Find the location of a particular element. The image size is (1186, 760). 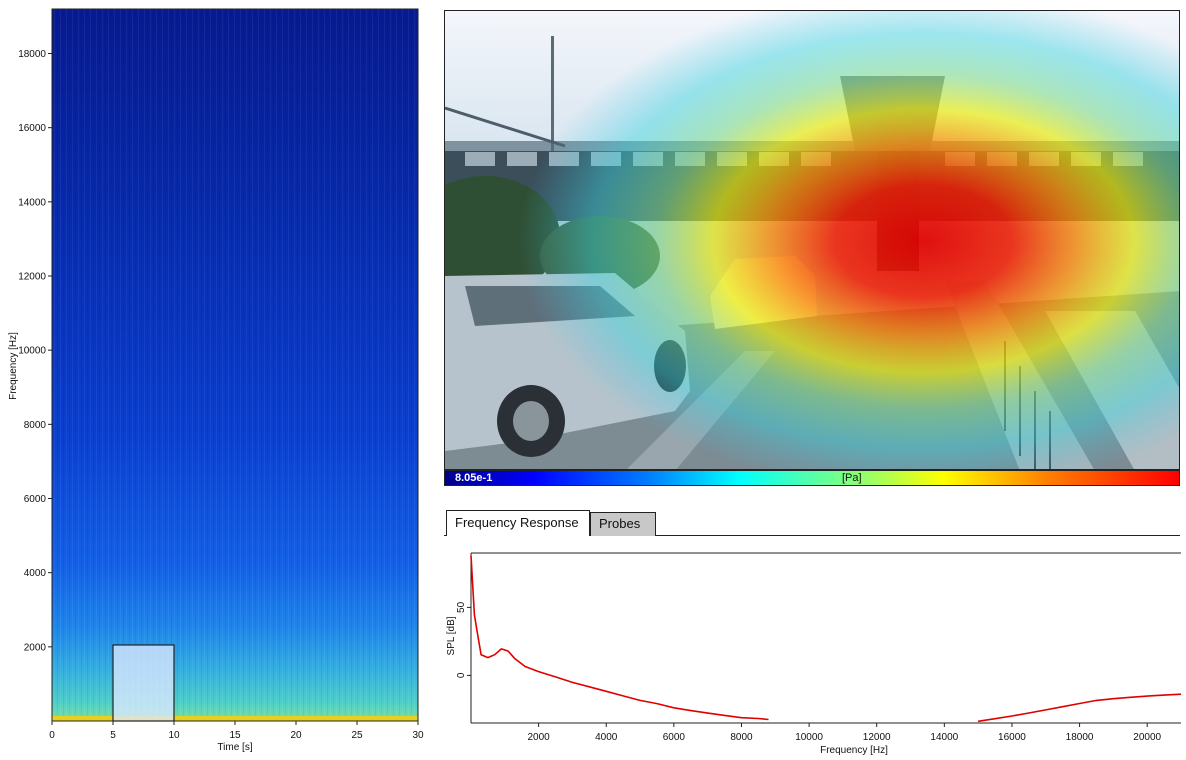

spectrogram-x-tick-label: 0 is located at coordinates (52, 735).